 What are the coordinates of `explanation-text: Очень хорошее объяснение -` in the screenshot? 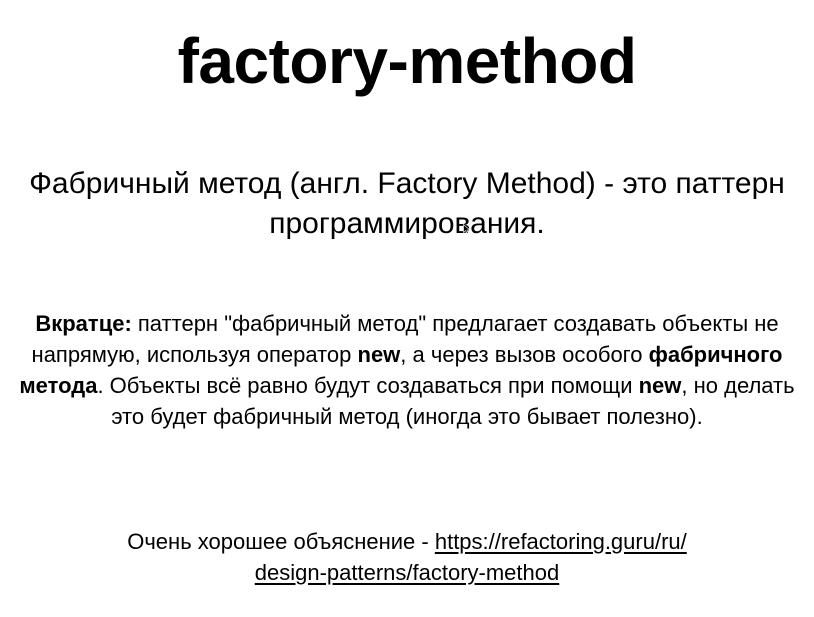 It's located at (281, 541).